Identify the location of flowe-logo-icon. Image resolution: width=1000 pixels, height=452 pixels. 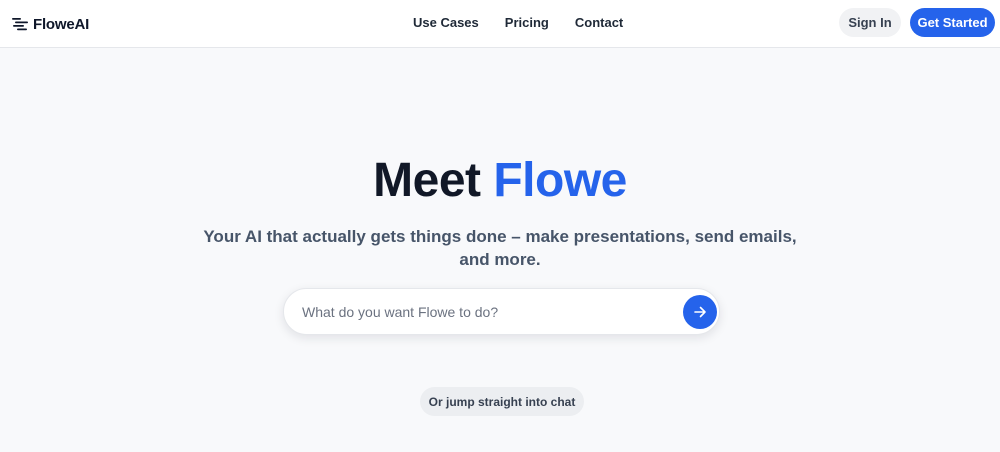
(20, 24).